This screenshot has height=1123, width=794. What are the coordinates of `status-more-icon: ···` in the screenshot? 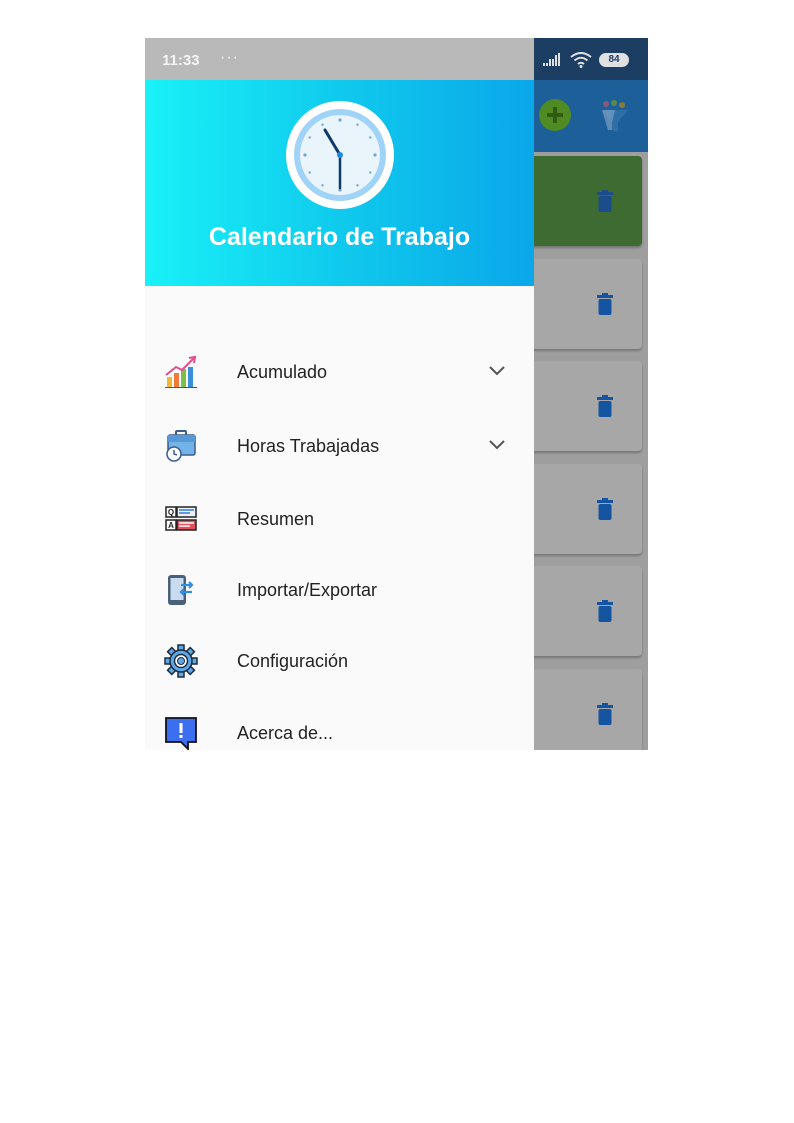 It's located at (229, 57).